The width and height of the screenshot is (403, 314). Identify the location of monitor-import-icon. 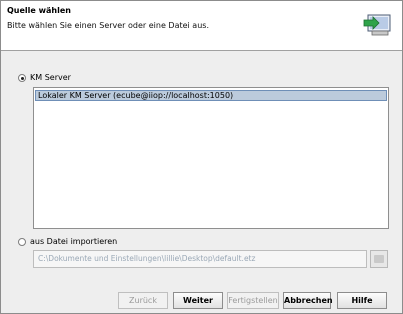
(377, 25).